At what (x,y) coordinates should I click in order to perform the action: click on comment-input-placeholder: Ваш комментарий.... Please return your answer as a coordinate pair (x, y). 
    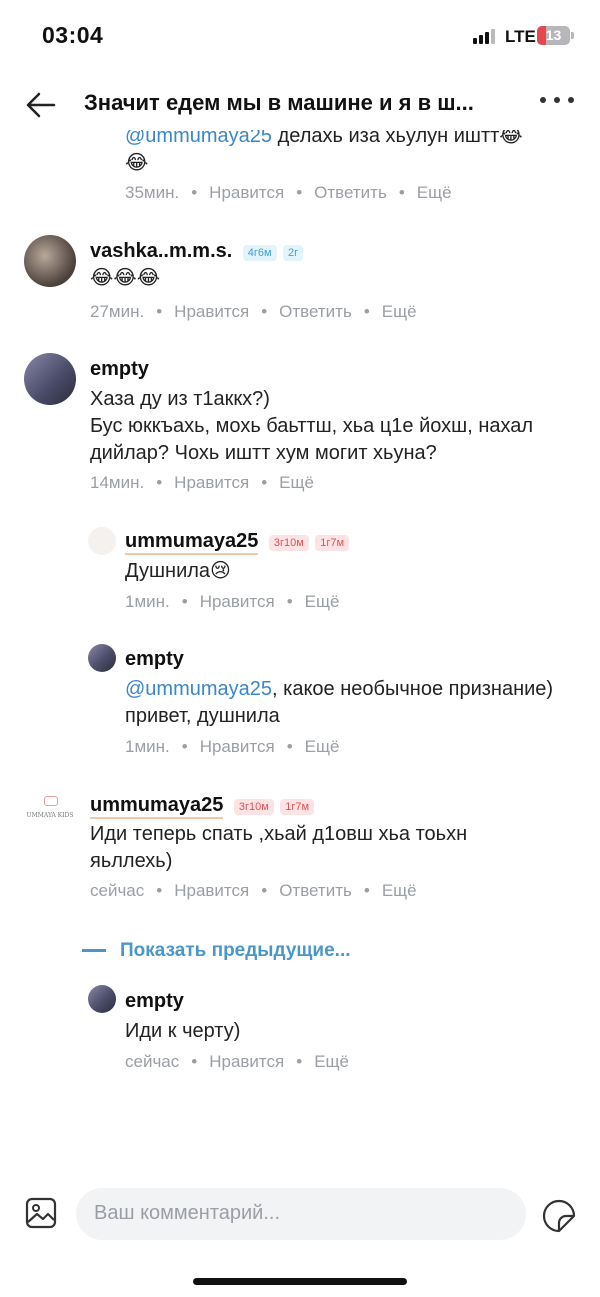
    Looking at the image, I should click on (187, 1213).